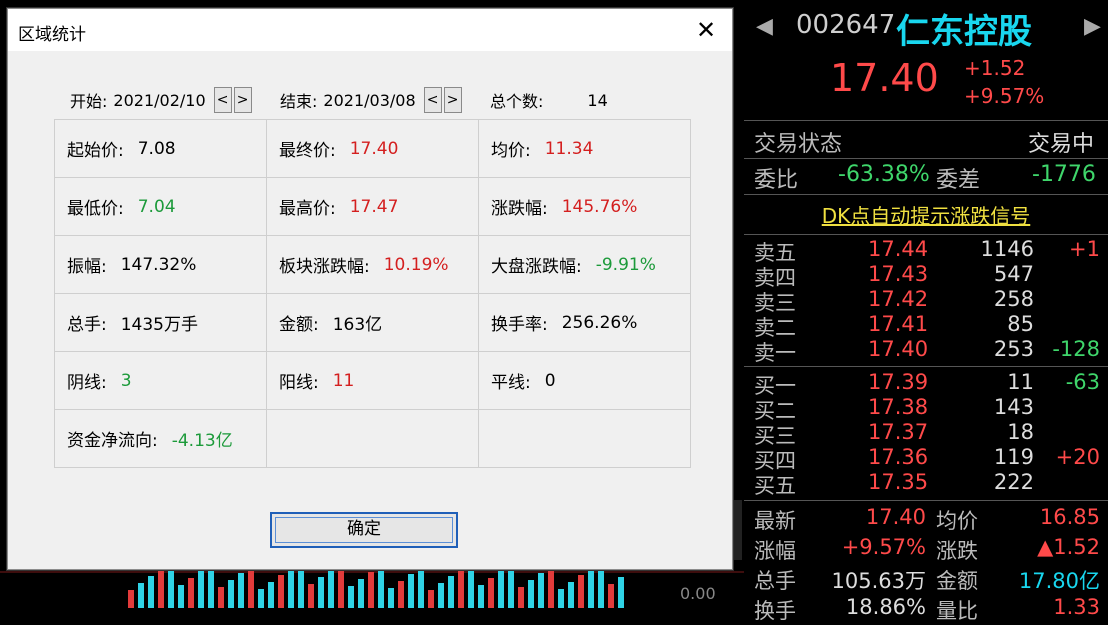 The image size is (1108, 625). Describe the element at coordinates (87, 383) in the screenshot. I see `stat-label: 阴线:` at that location.